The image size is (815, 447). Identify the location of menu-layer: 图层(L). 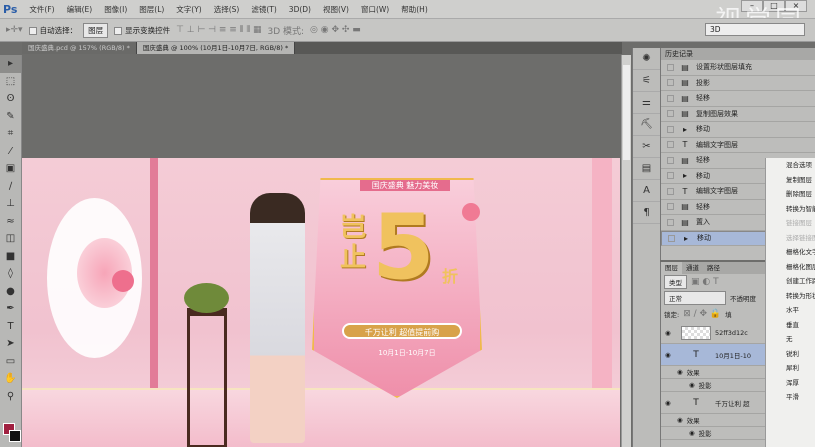
(151, 9).